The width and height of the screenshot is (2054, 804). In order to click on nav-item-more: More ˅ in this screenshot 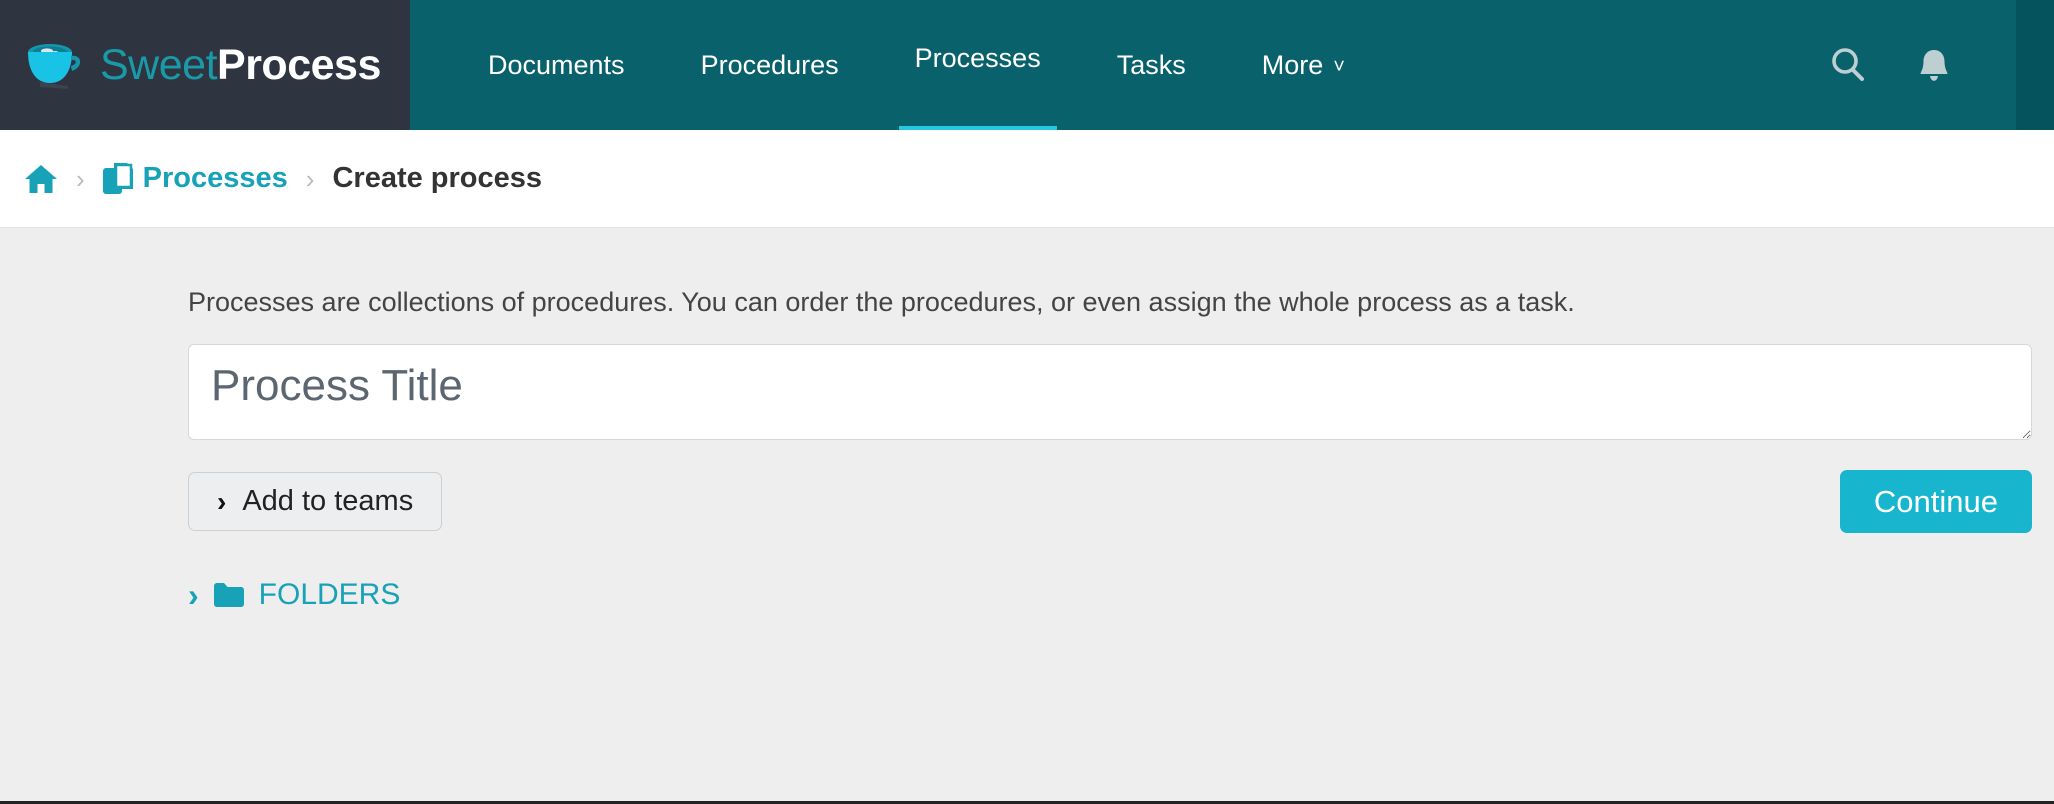, I will do `click(1303, 65)`.